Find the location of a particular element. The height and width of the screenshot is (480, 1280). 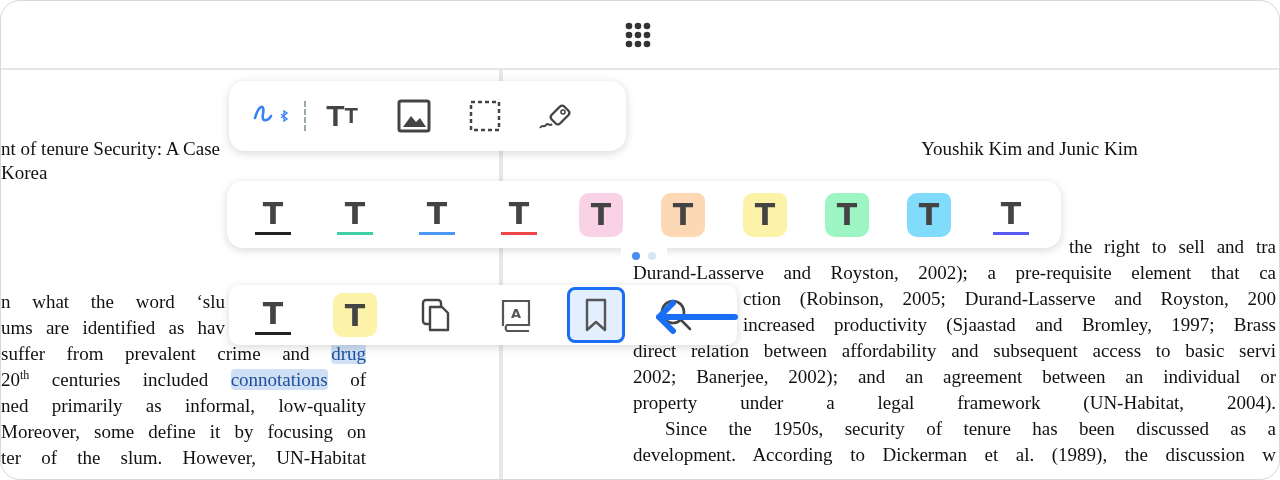

title-line: nt of tenure Security: A Case is located at coordinates (111, 149).